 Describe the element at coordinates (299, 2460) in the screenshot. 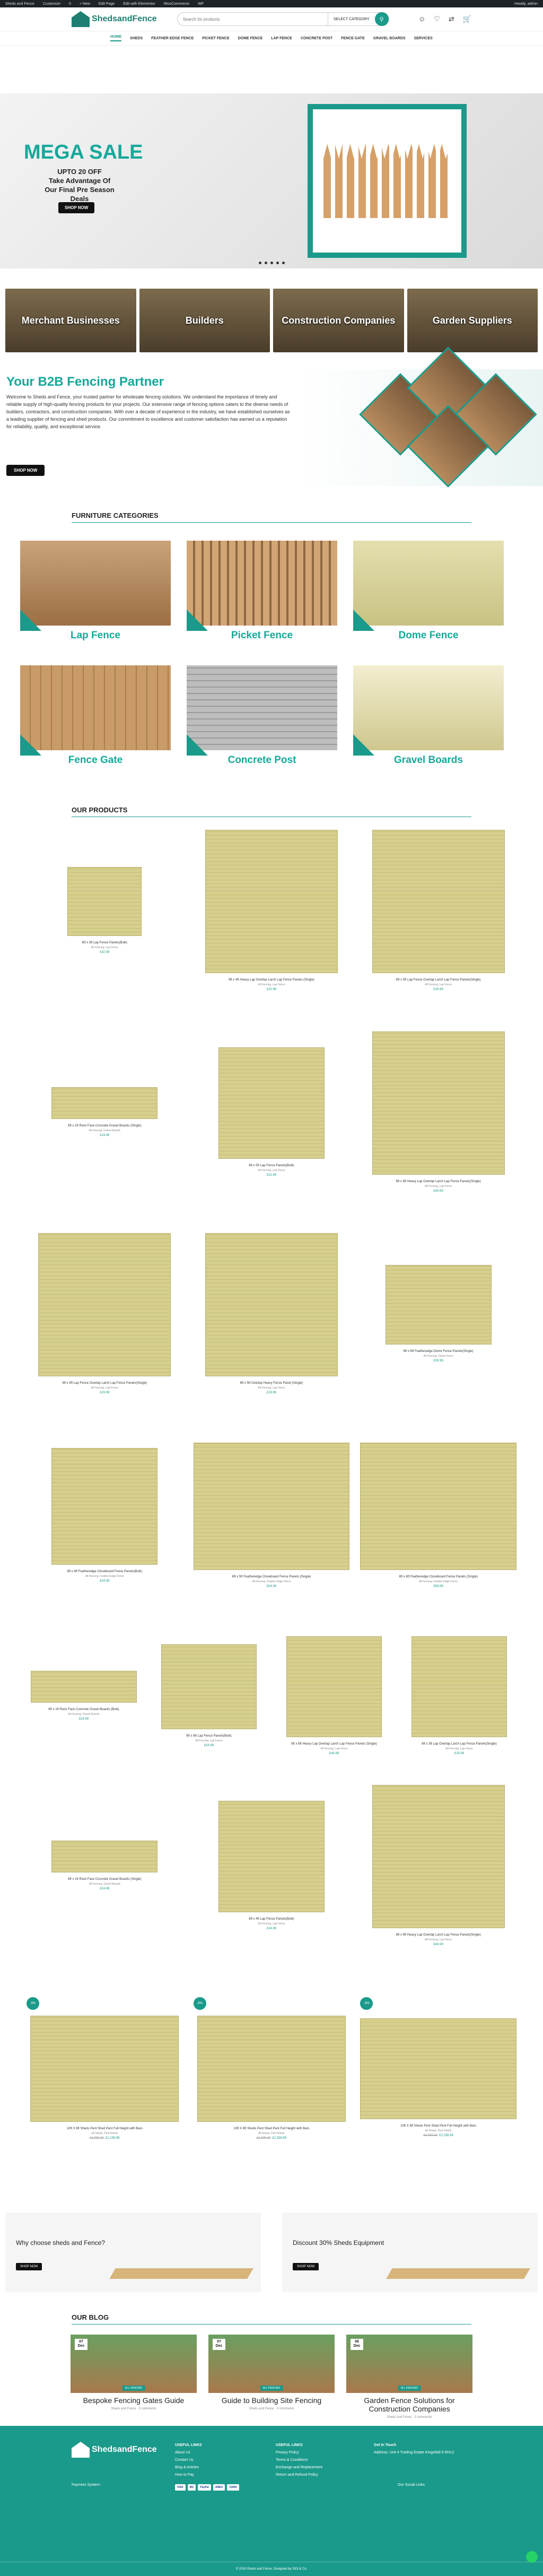

I see `footer-link: Terms & Conditions` at that location.